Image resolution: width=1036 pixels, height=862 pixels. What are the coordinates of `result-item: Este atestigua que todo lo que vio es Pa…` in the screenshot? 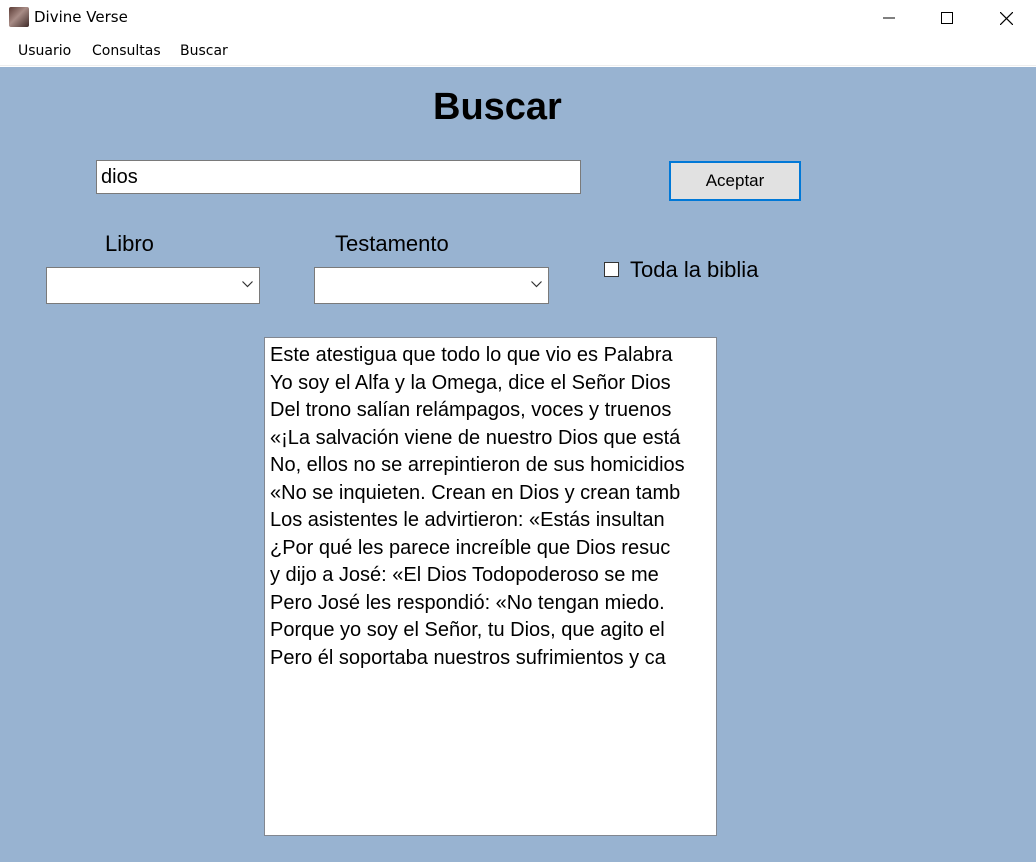 It's located at (491, 356).